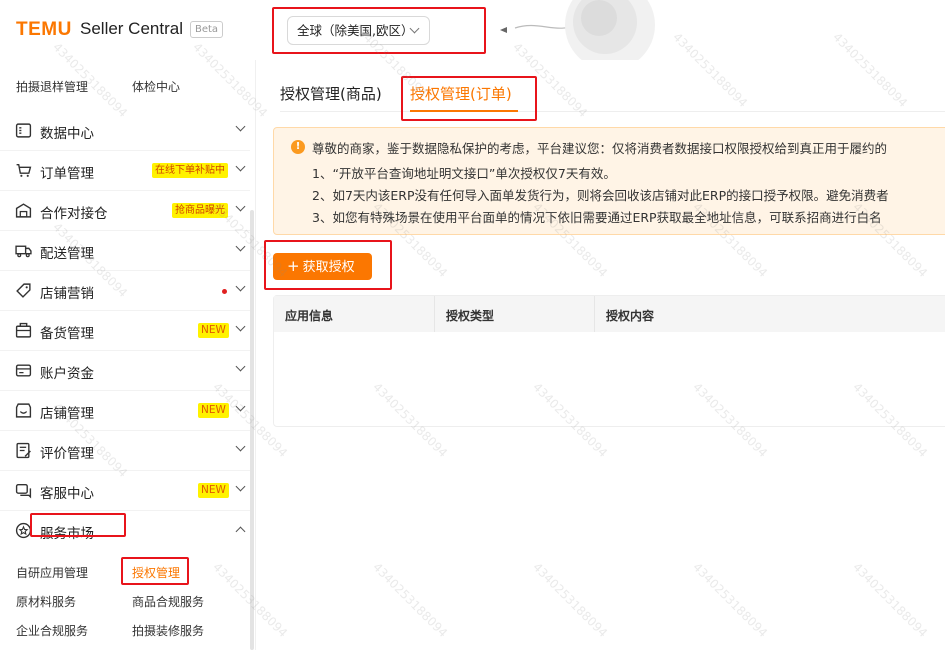 The width and height of the screenshot is (945, 650). What do you see at coordinates (23, 491) in the screenshot?
I see `chat-icon` at bounding box center [23, 491].